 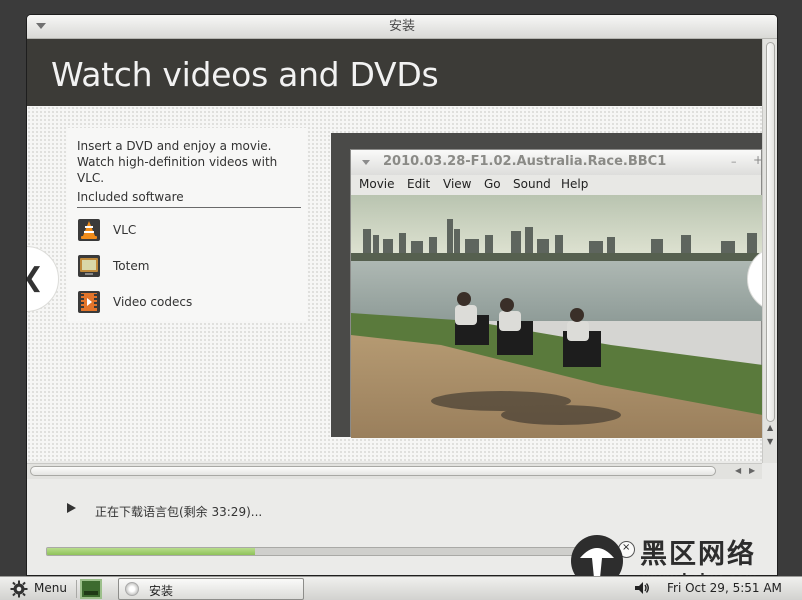 I want to click on watermark-text: 黑区网络, so click(x=698, y=554).